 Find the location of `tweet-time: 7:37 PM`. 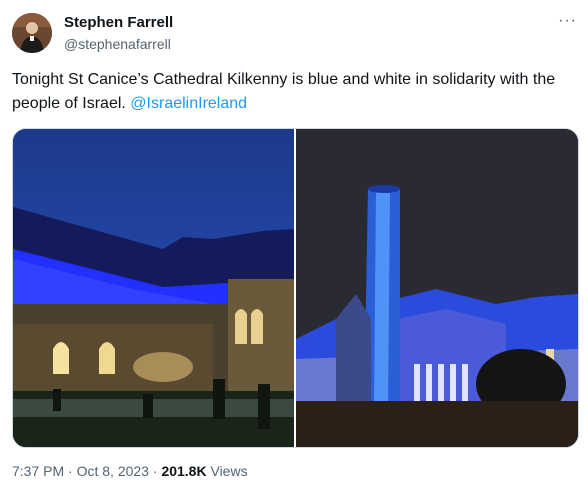

tweet-time: 7:37 PM is located at coordinates (38, 471).